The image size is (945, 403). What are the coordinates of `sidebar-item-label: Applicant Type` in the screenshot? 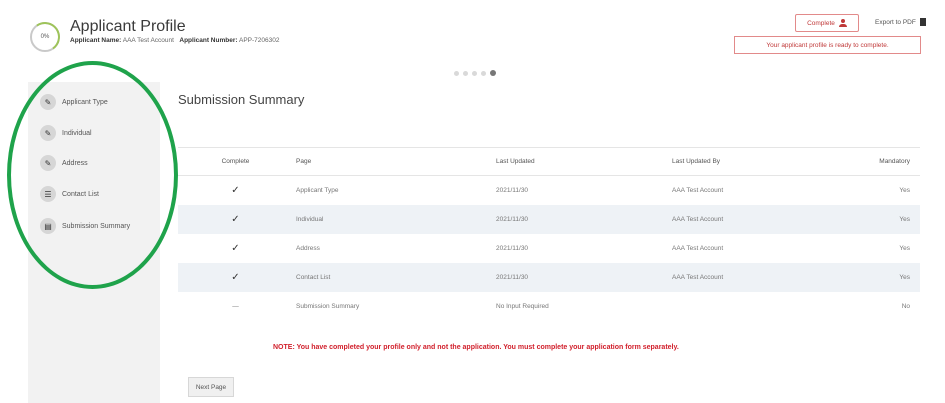 It's located at (85, 102).